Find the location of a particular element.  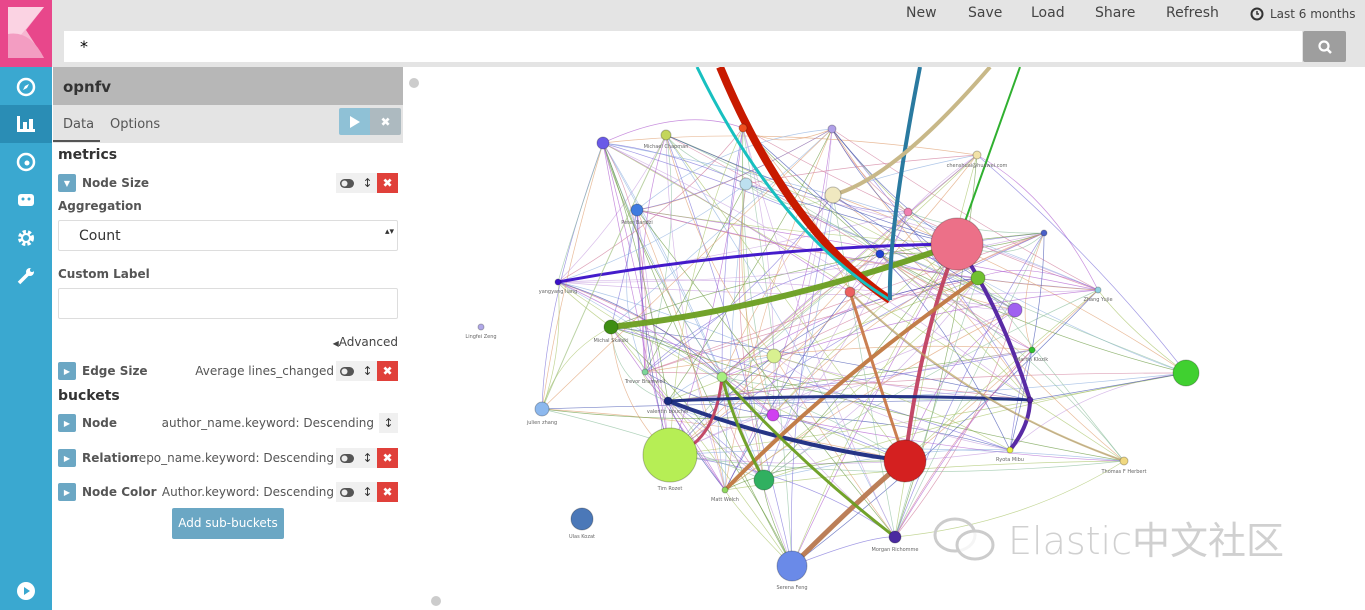

collapse-sidebar-button is located at coordinates (26, 591).